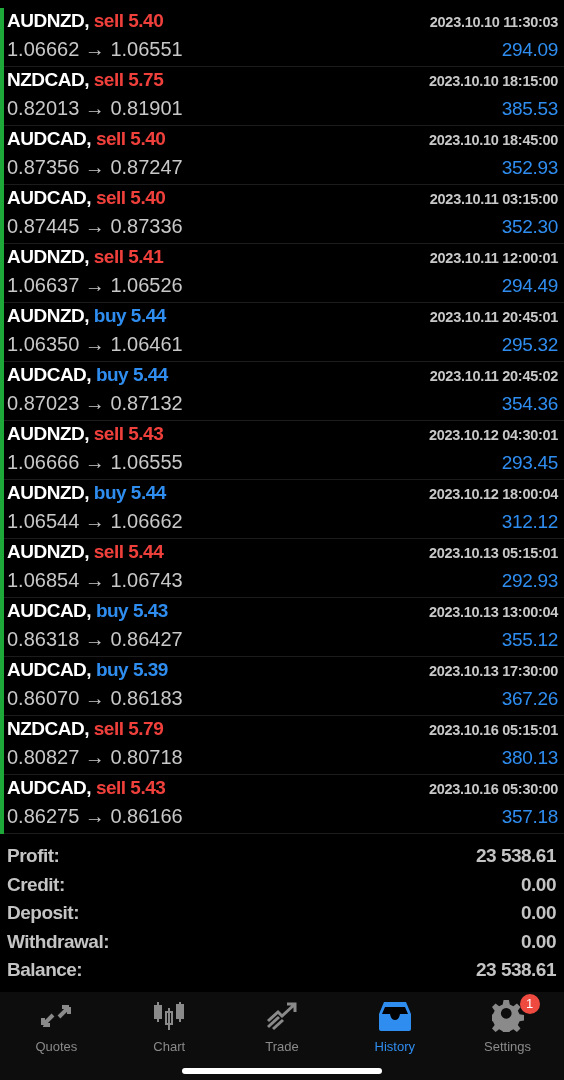 The width and height of the screenshot is (564, 1080). Describe the element at coordinates (43, 913) in the screenshot. I see `summary-label: Deposit:` at that location.